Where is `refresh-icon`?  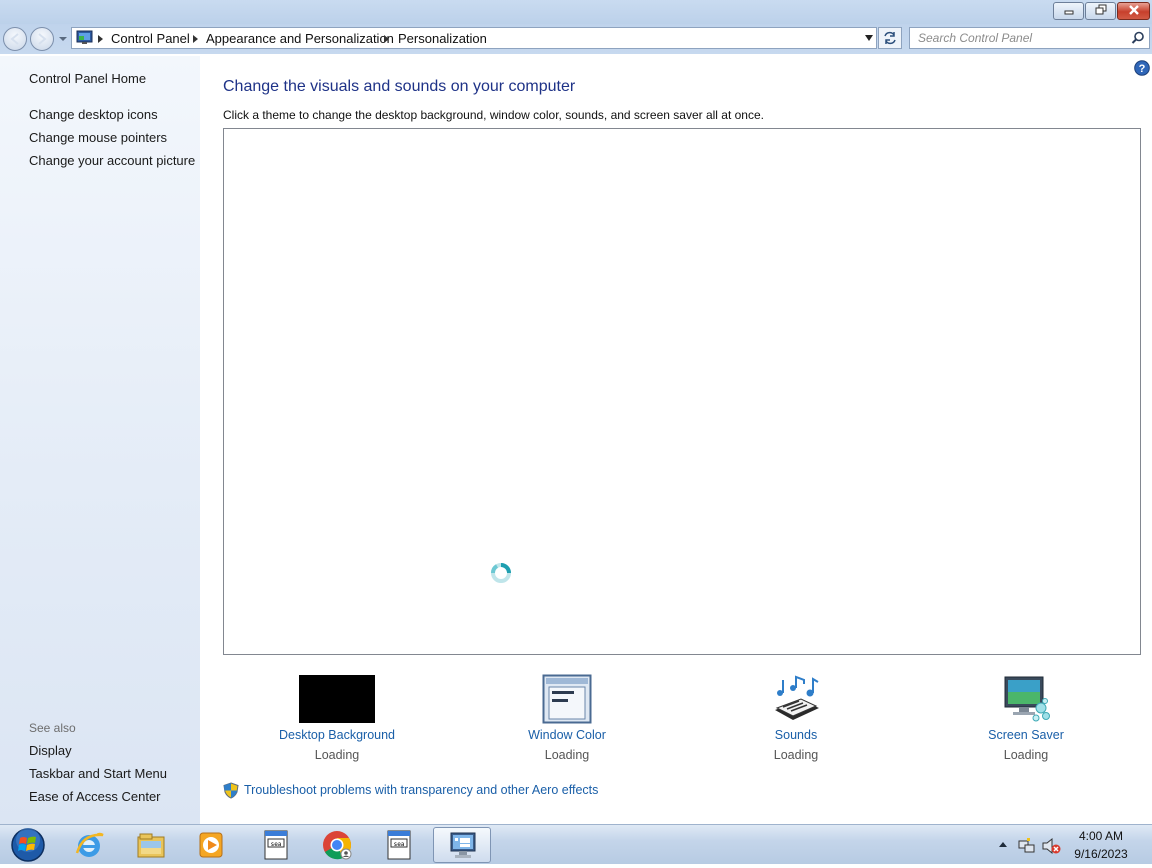 refresh-icon is located at coordinates (890, 38).